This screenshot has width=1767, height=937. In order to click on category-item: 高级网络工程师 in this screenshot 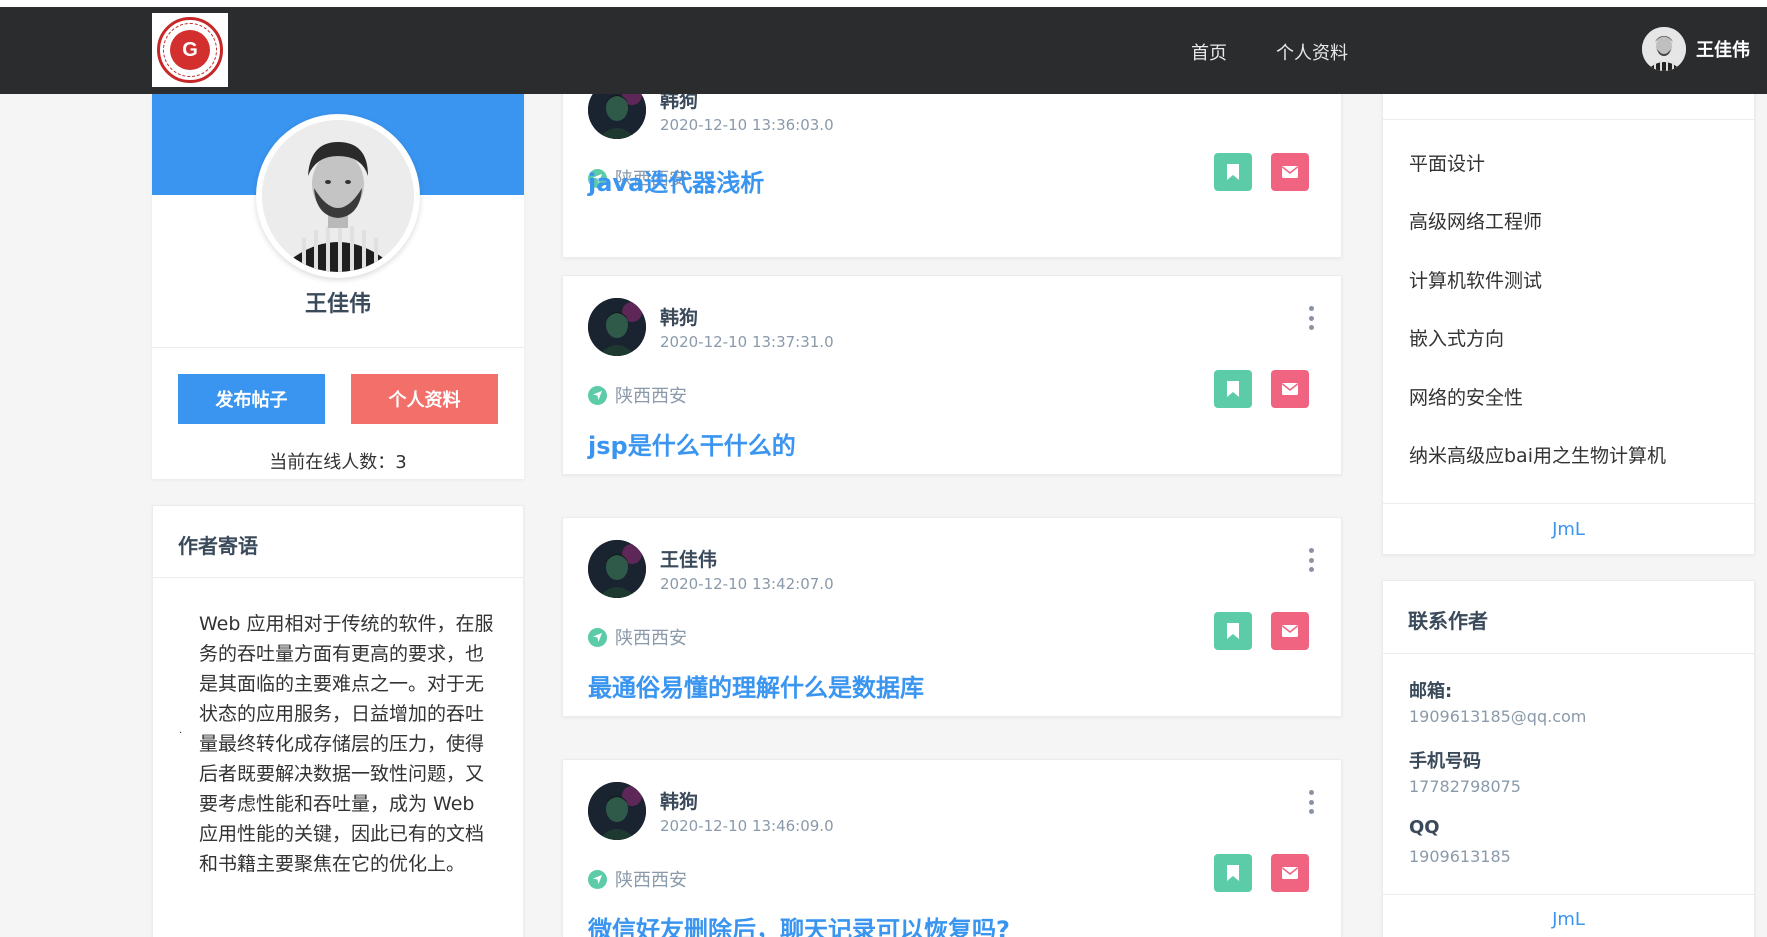, I will do `click(1475, 220)`.